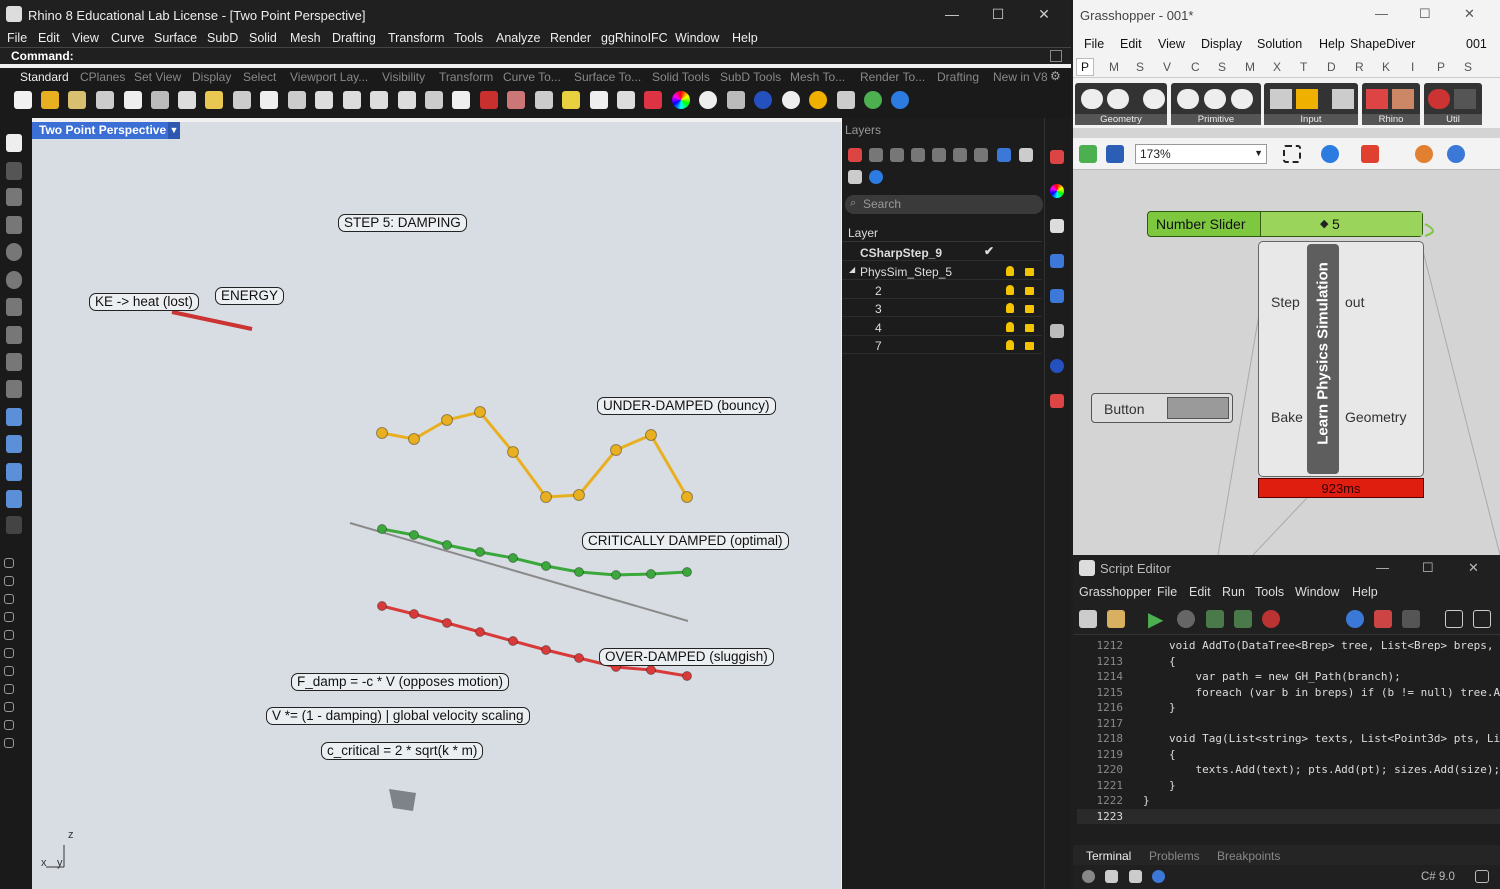 This screenshot has height=889, width=1500. What do you see at coordinates (14, 472) in the screenshot?
I see `box-icon` at bounding box center [14, 472].